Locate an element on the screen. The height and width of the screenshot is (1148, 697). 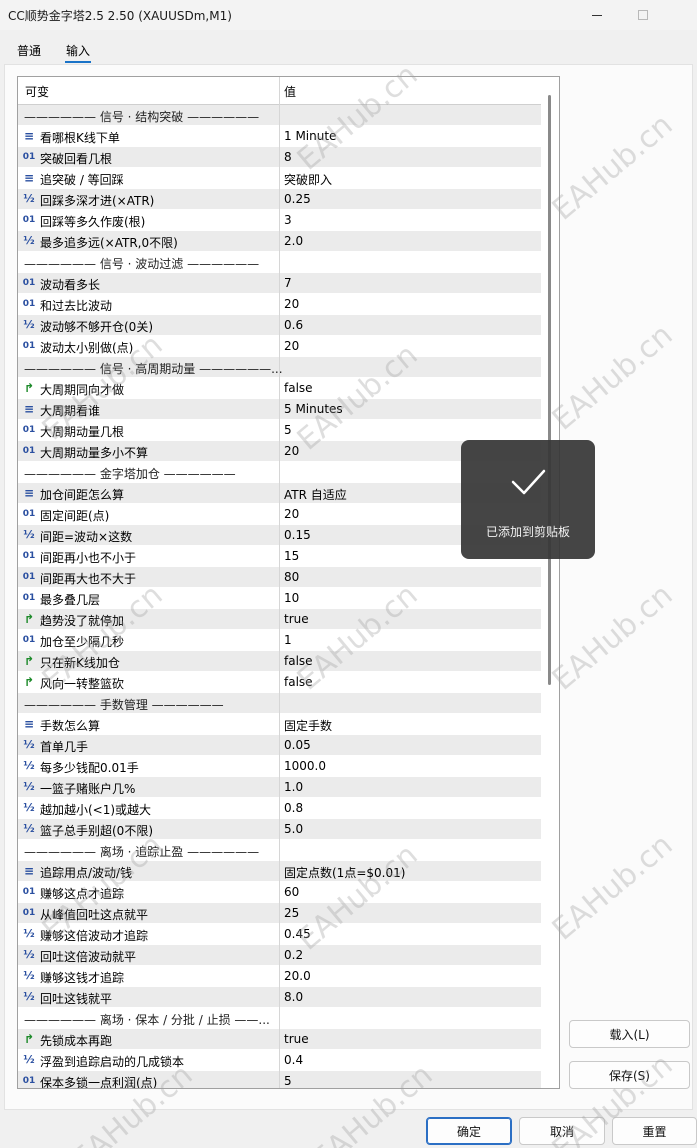
table-row: ≡ 大周期看谁 5 Minutes is located at coordinates (279, 409).